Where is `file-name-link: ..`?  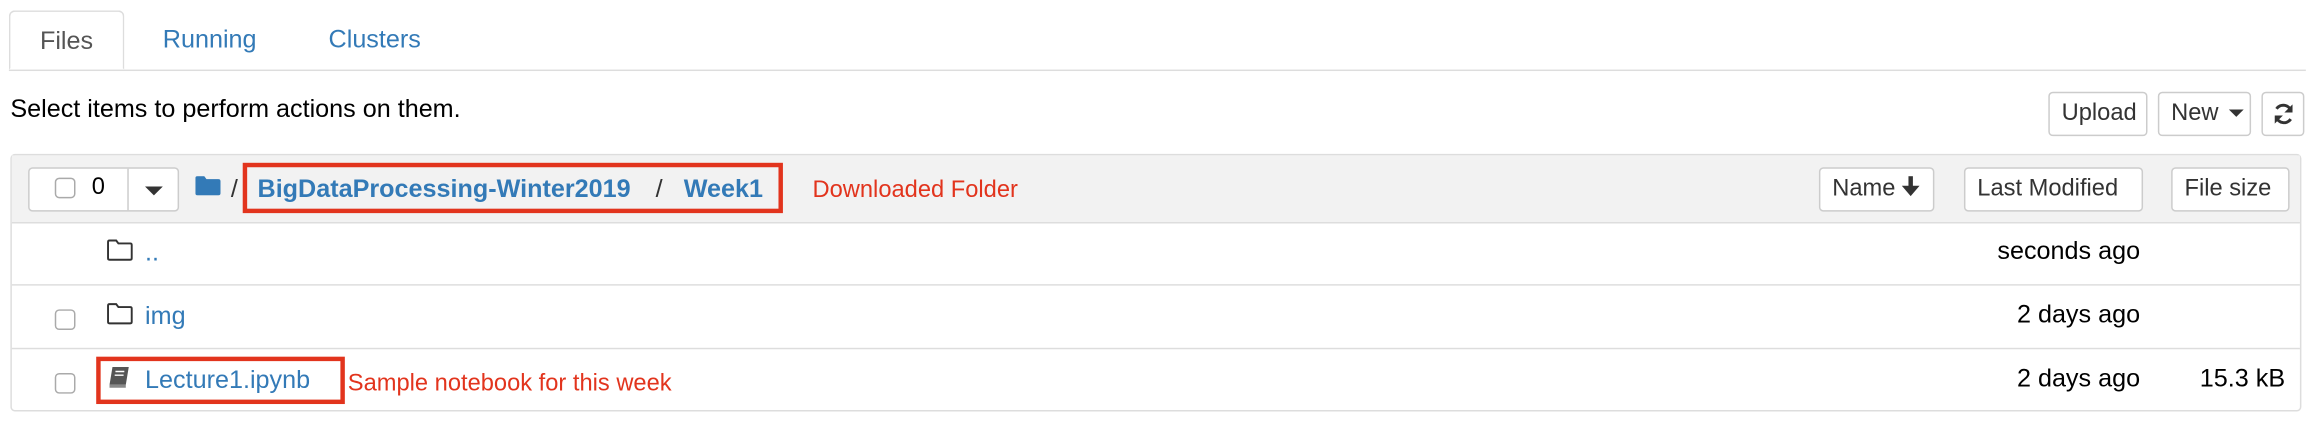
file-name-link: .. is located at coordinates (152, 253).